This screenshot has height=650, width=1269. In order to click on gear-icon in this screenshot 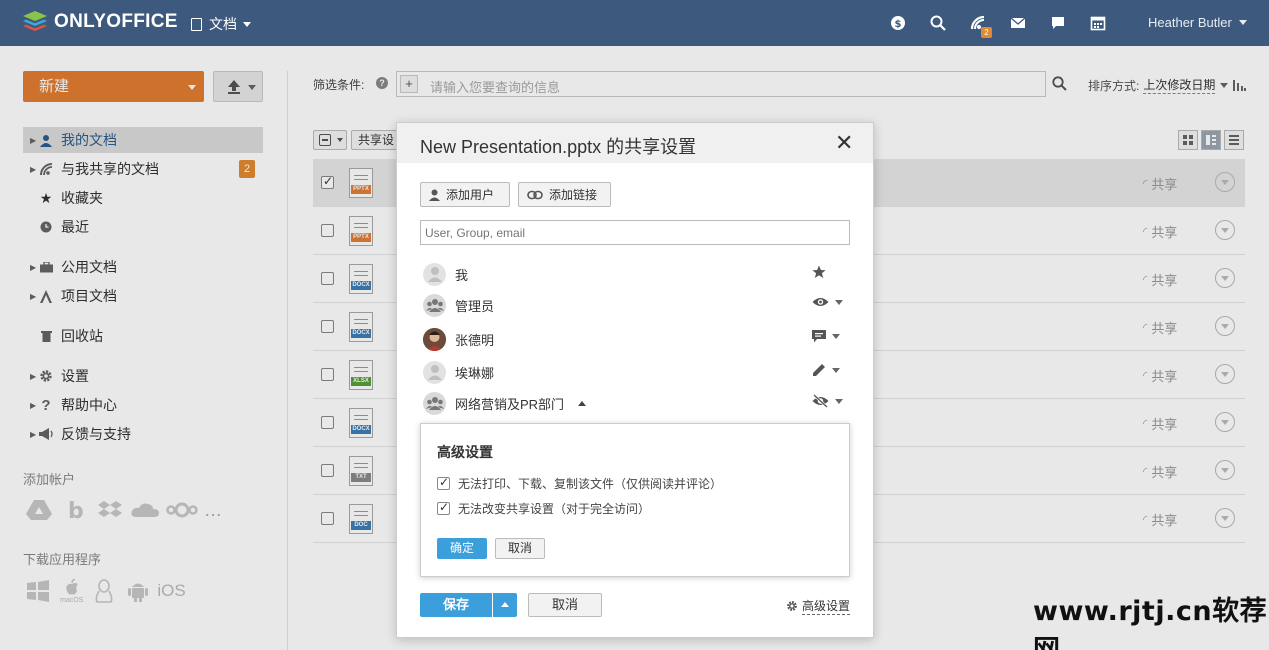, I will do `click(792, 606)`.